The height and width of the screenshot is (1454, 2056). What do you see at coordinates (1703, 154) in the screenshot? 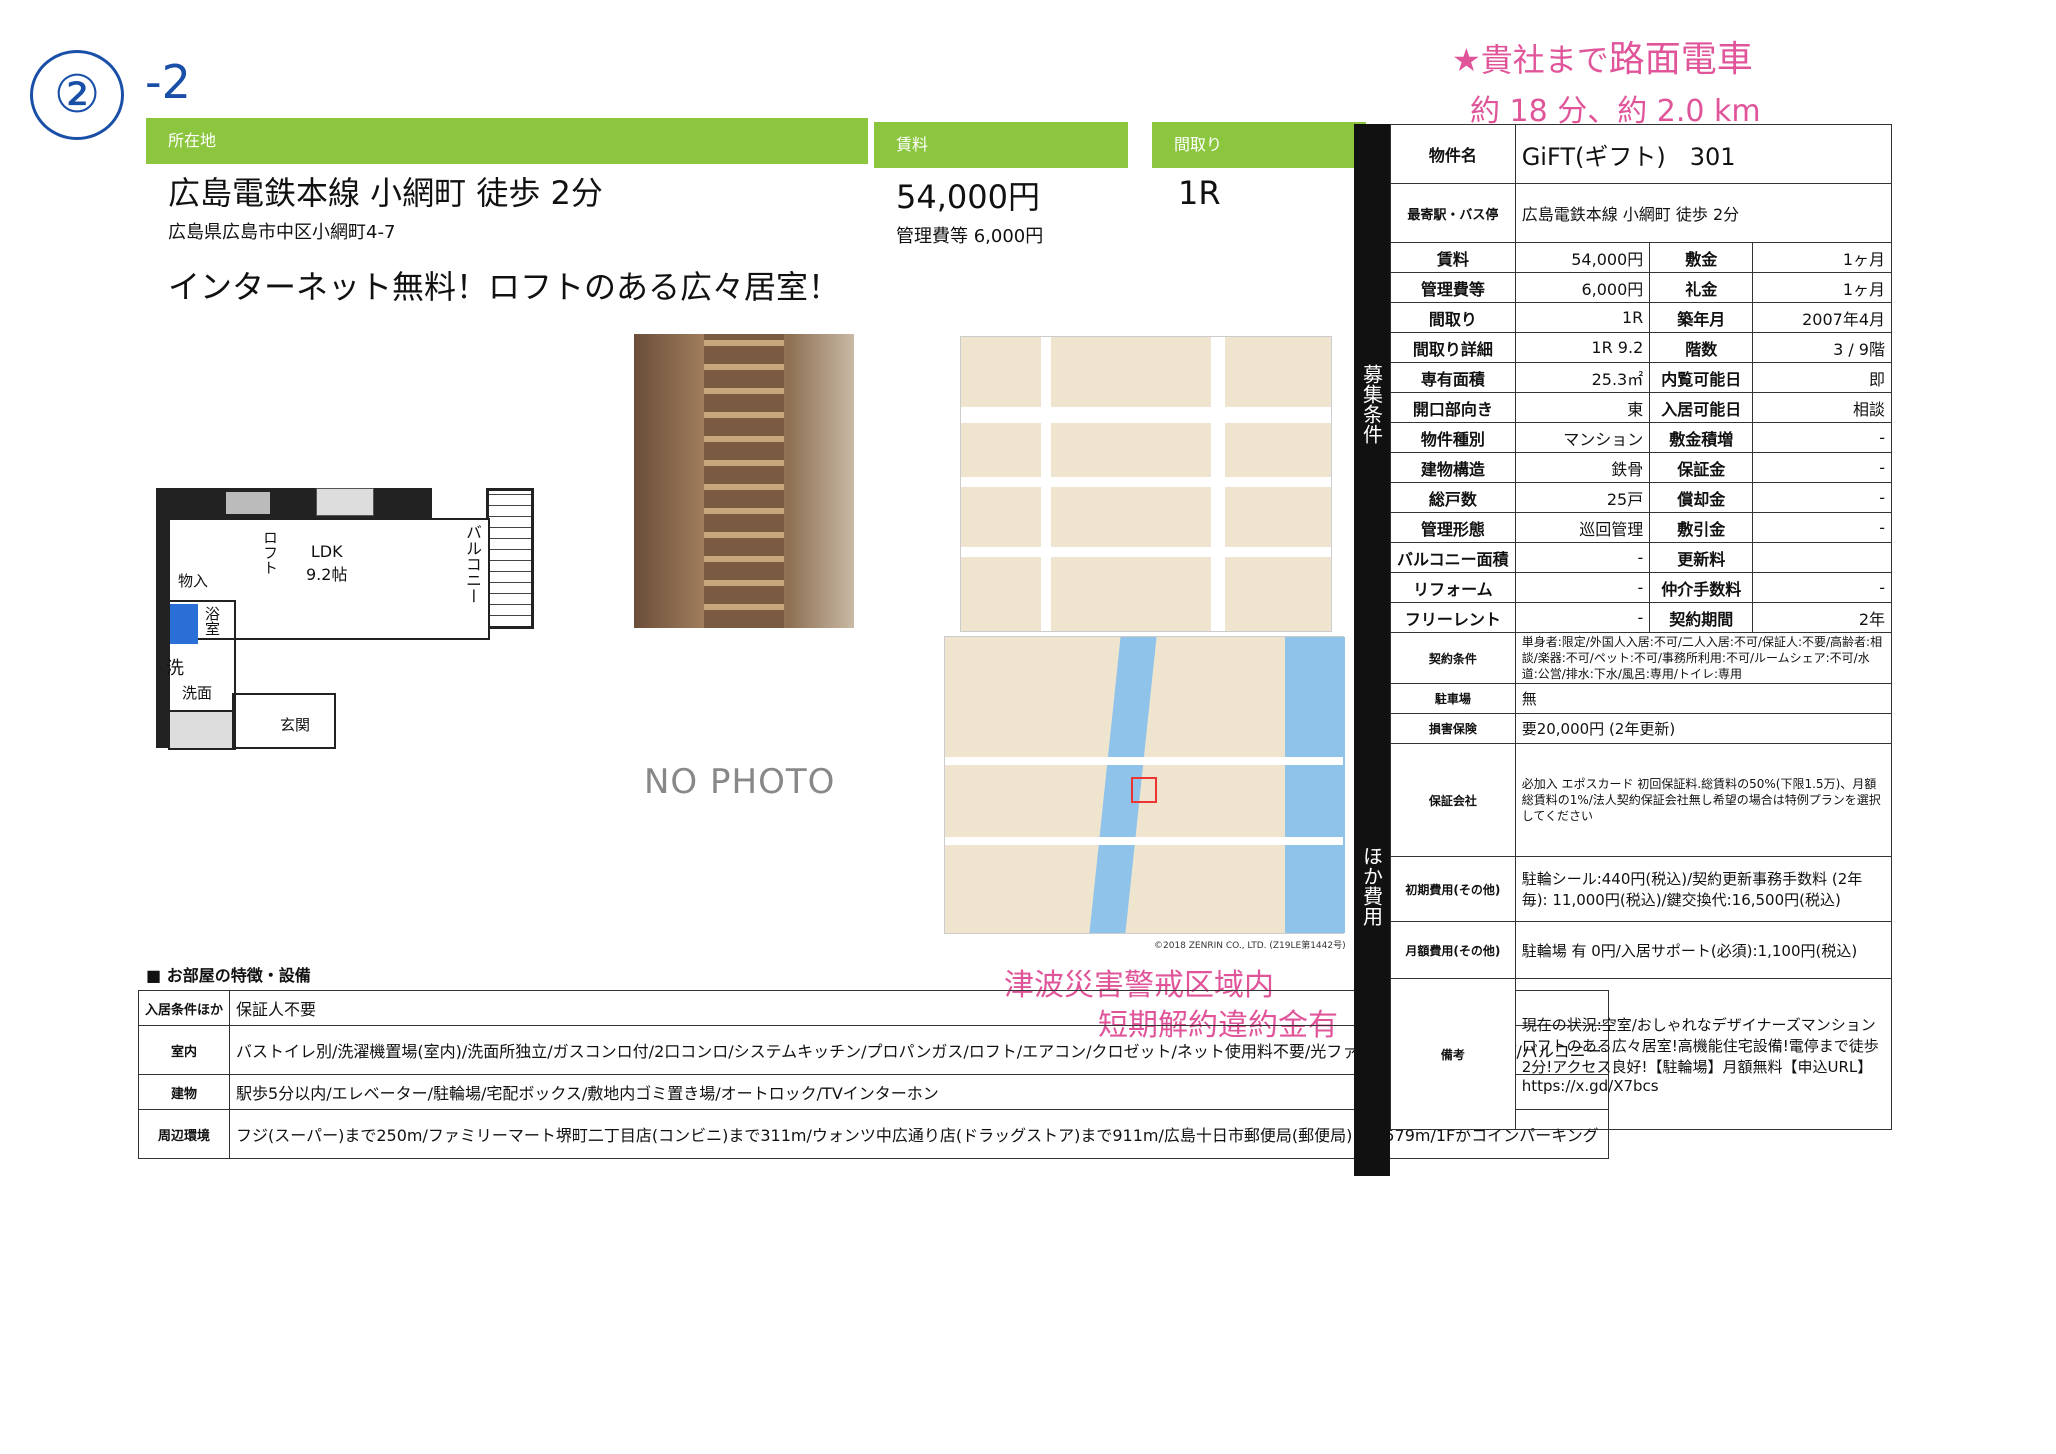
I see `property-name: GiFT(ギフト) 301` at bounding box center [1703, 154].